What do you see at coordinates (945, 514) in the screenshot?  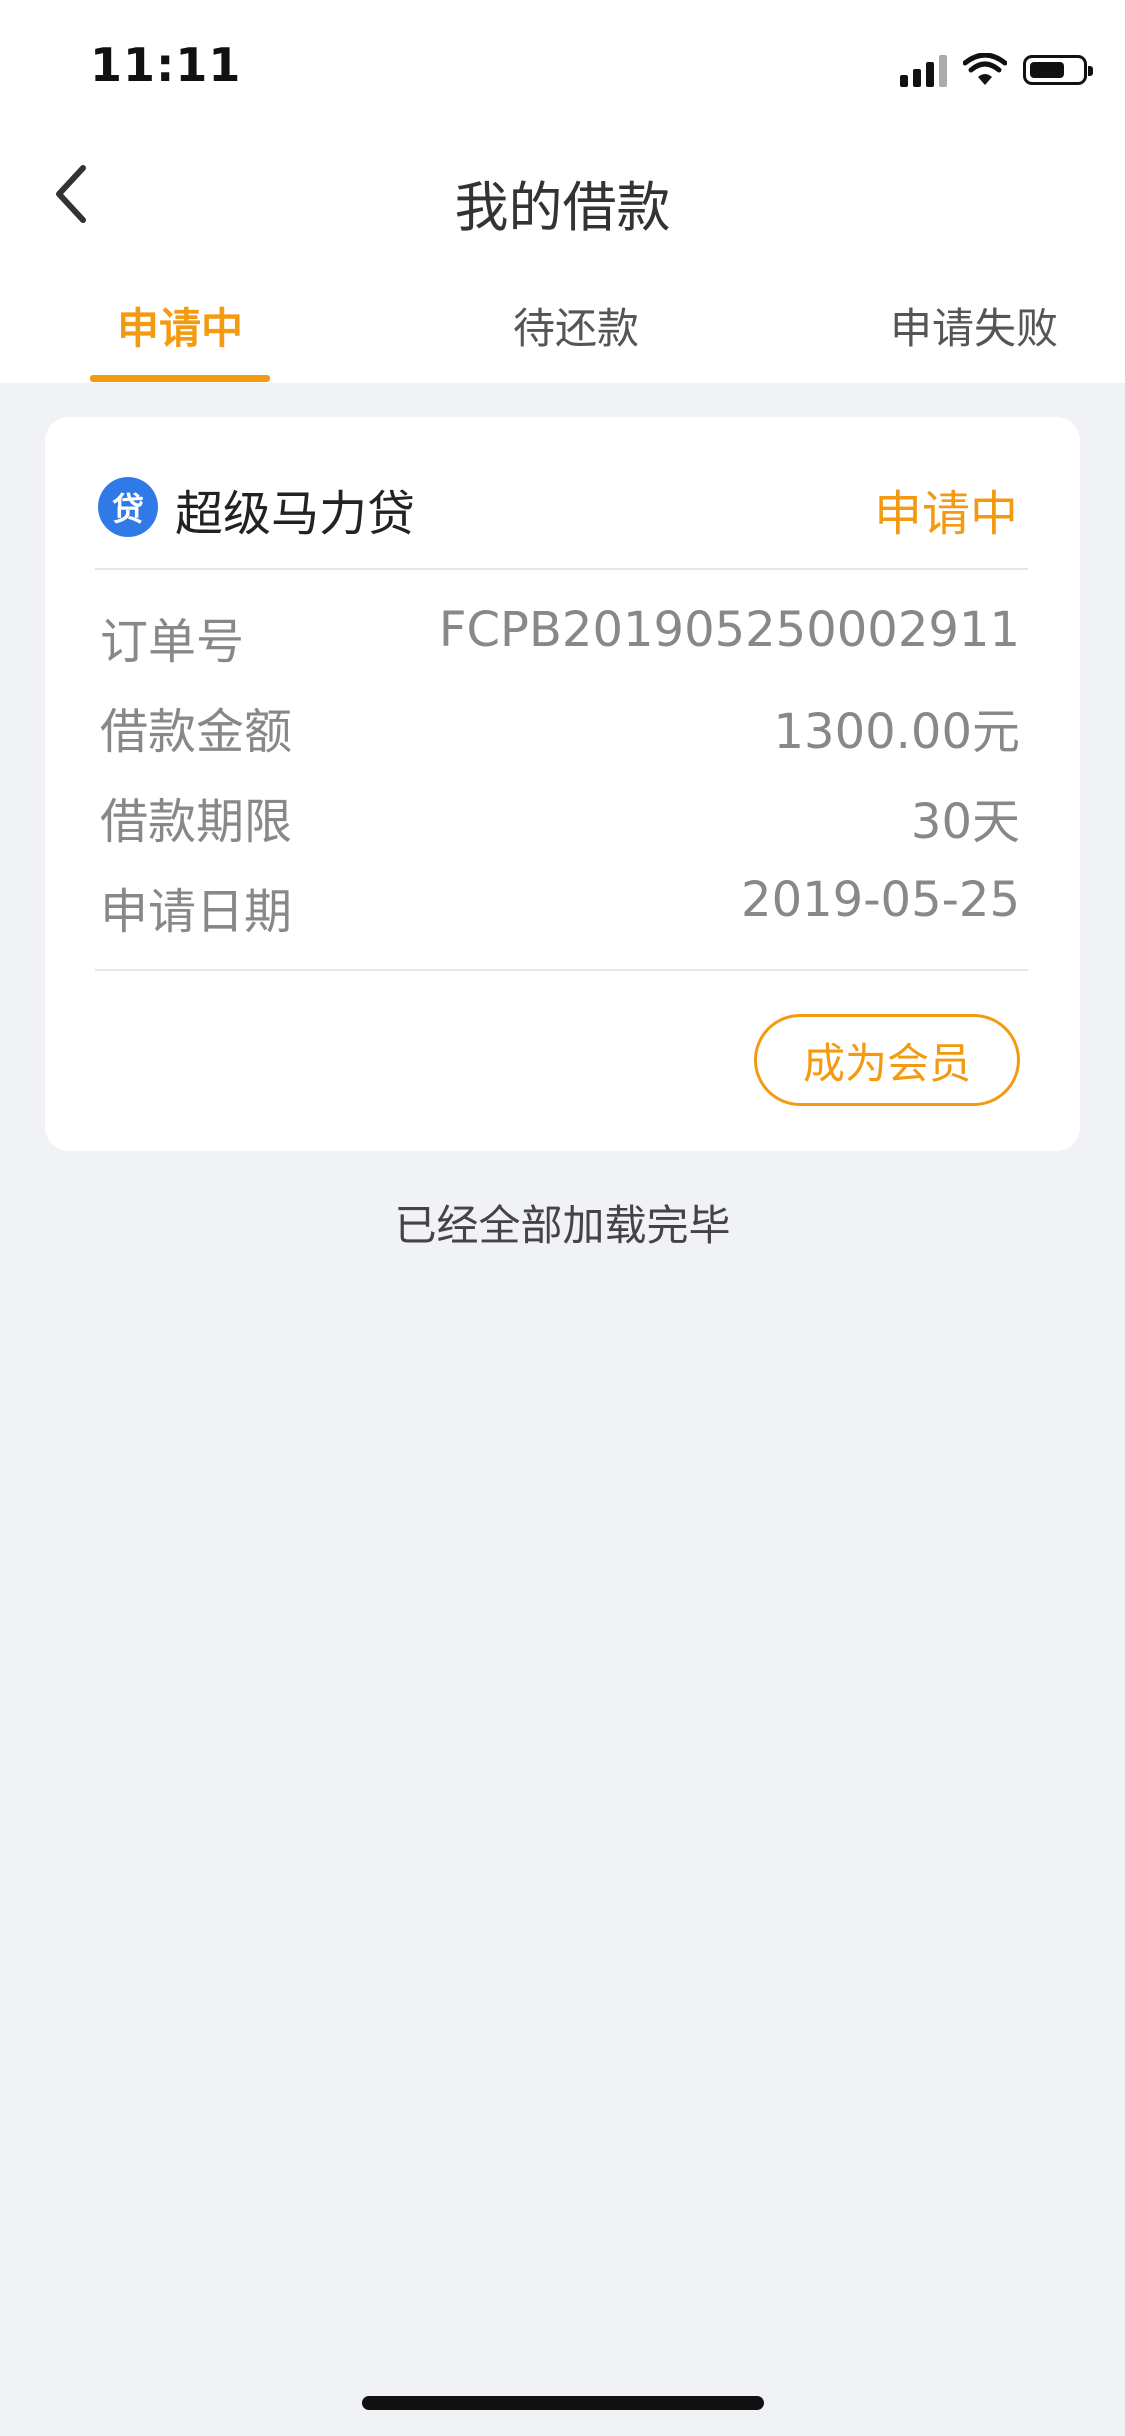 I see `loan-status-badge: 申请中` at bounding box center [945, 514].